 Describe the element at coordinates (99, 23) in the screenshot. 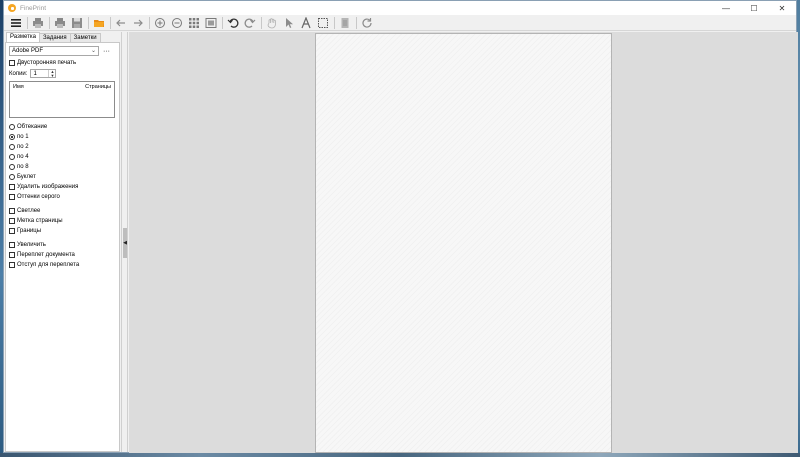

I see `open-folder-icon` at that location.